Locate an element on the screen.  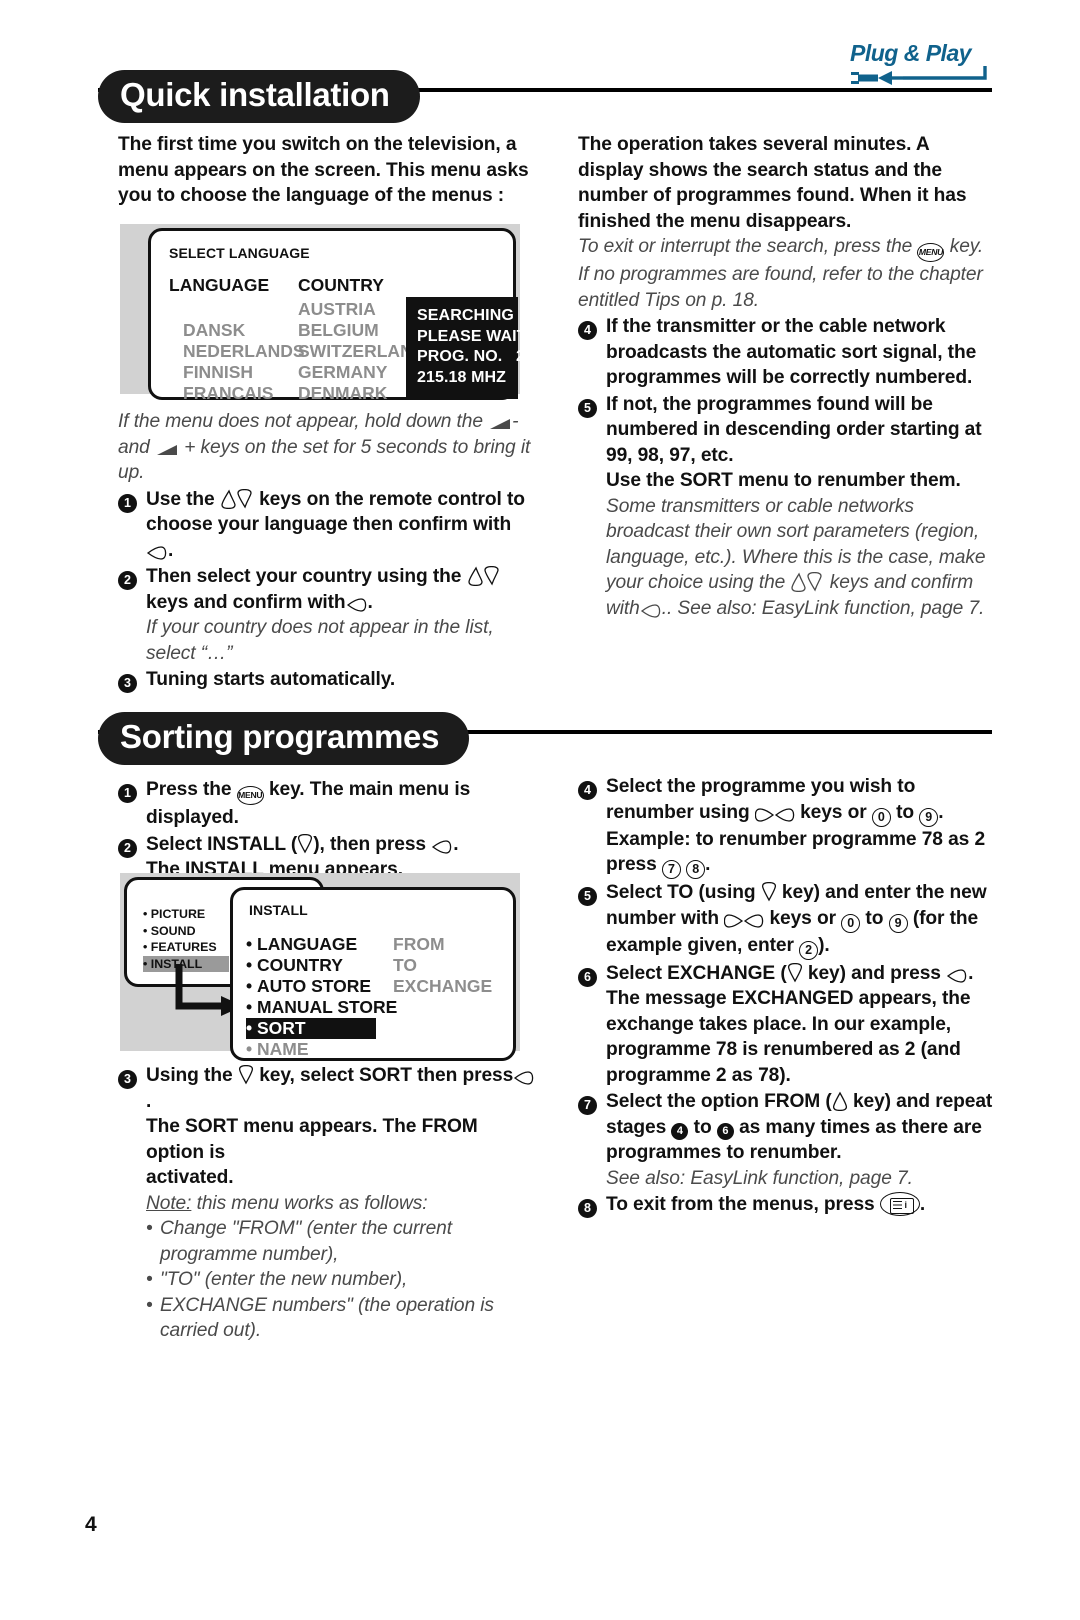
step-text: To exit from the menus, press i. is located at coordinates (801, 1205).